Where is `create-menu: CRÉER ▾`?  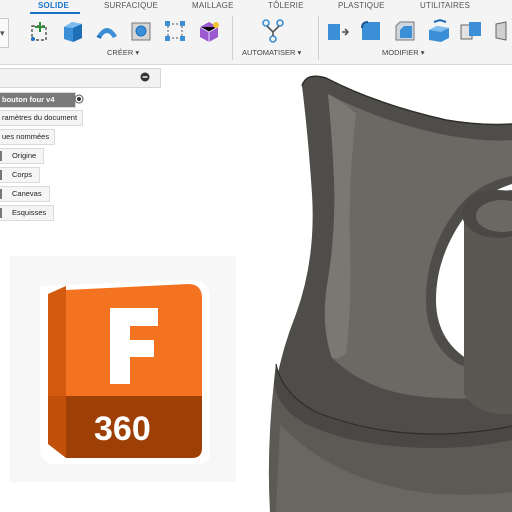 create-menu: CRÉER ▾ is located at coordinates (123, 52).